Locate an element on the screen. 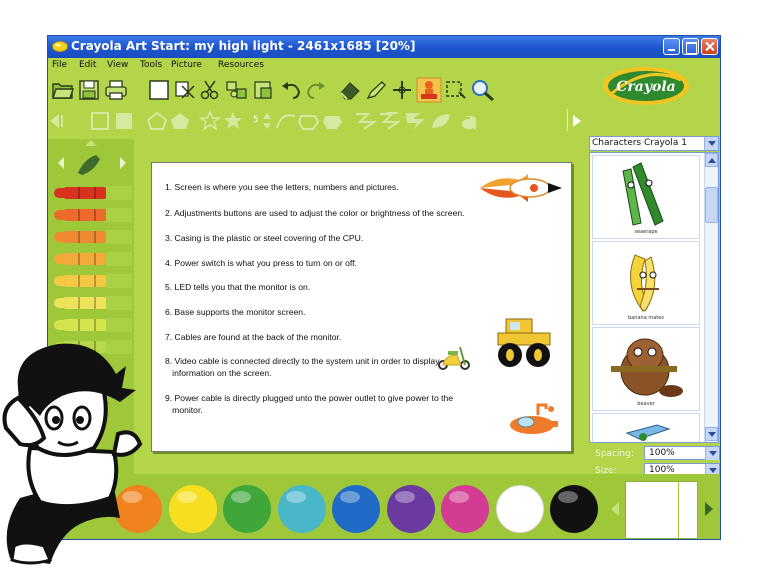 The image size is (782, 576). redo-icon is located at coordinates (316, 90).